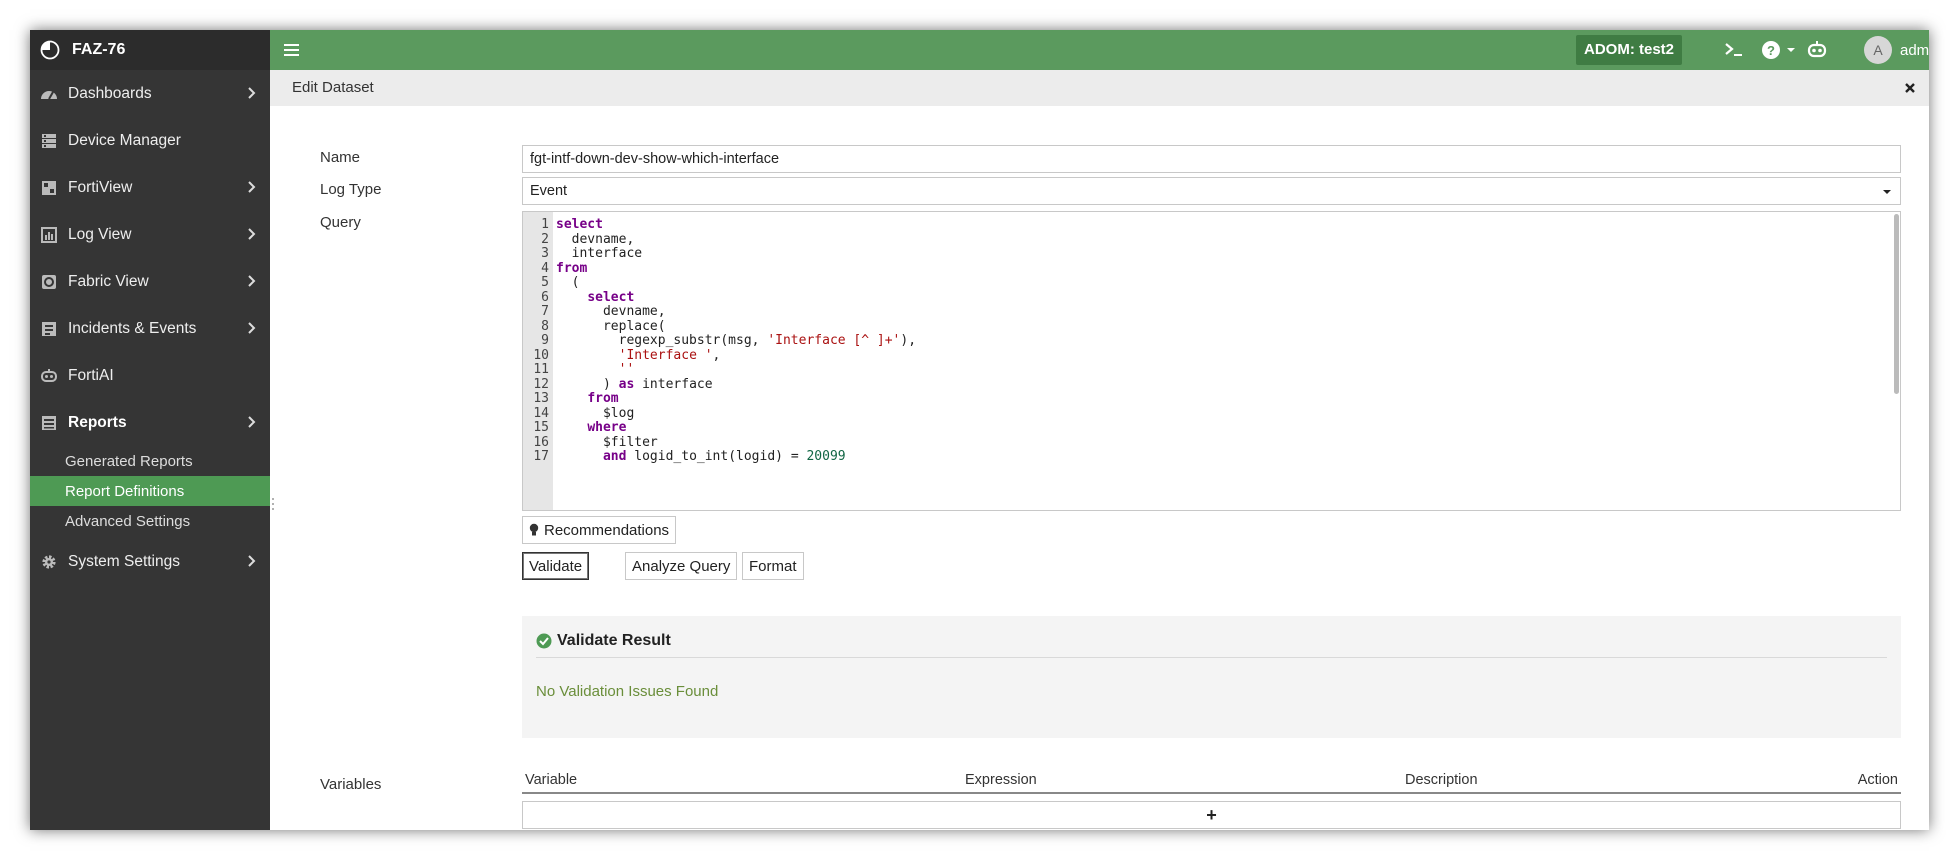 The image size is (1959, 859). I want to click on sidebar-item-incidents-events: Incidents & Events, so click(150, 328).